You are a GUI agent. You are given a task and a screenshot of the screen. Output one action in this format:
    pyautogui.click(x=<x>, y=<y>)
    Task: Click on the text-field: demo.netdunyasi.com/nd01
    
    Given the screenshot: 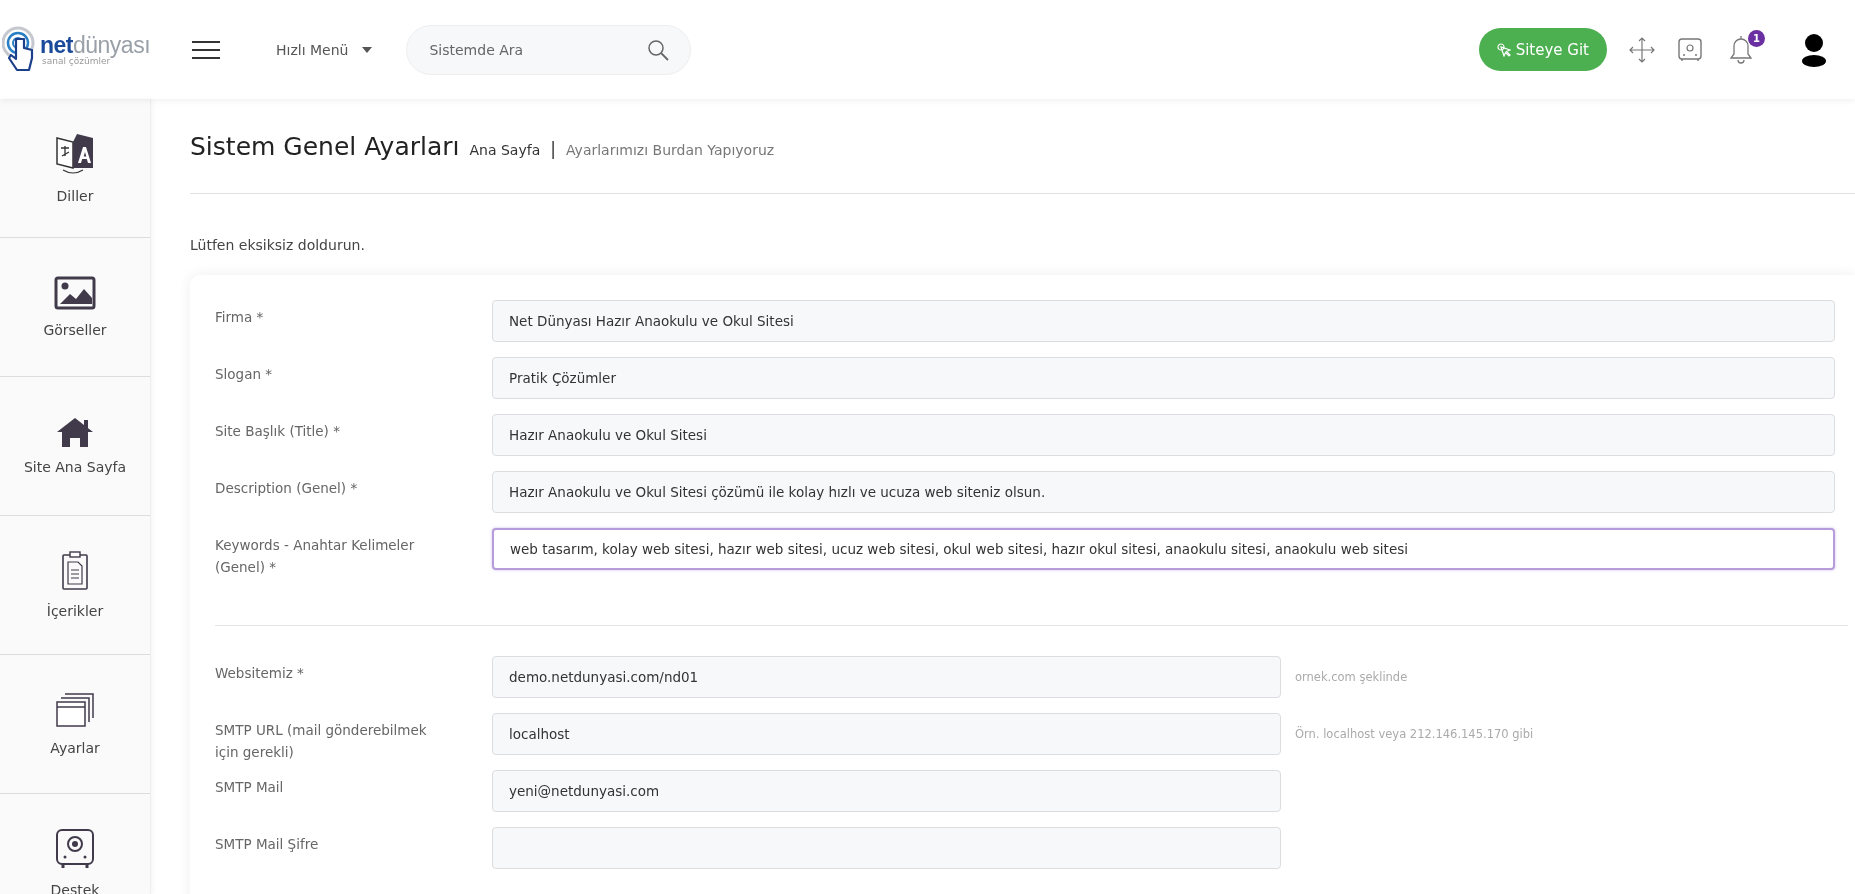 What is the action you would take?
    pyautogui.click(x=886, y=677)
    